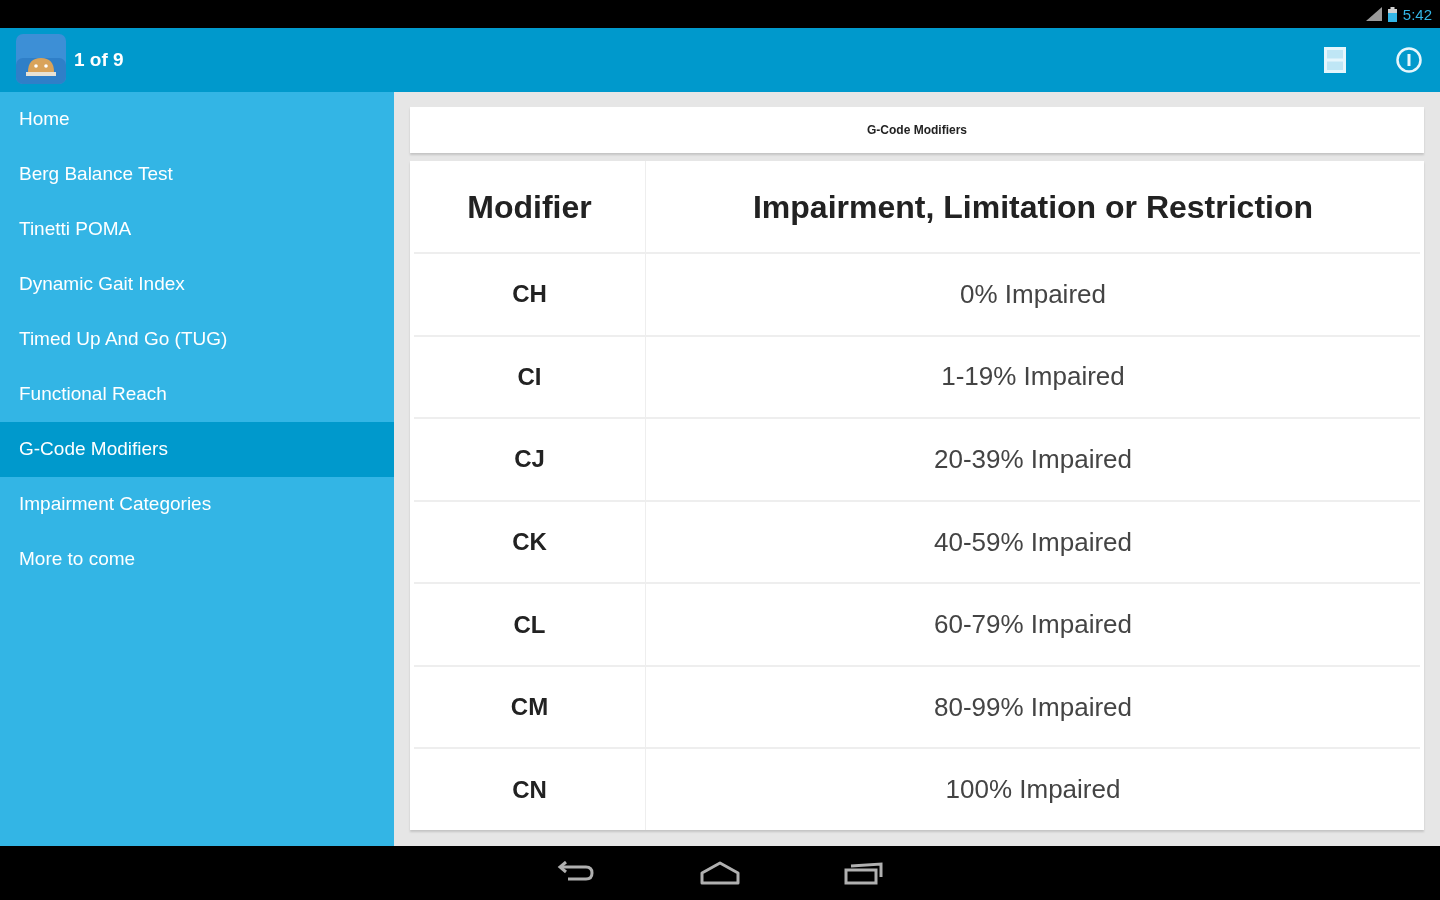  I want to click on column-header: Modifier, so click(529, 207).